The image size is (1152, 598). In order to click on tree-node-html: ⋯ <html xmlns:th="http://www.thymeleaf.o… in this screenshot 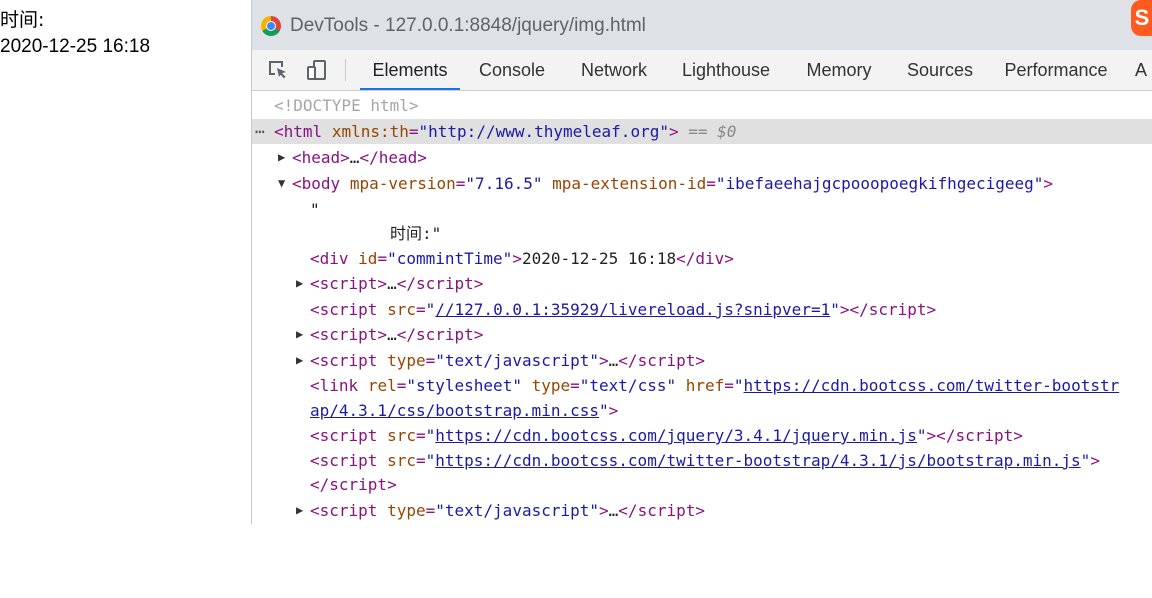, I will do `click(702, 131)`.